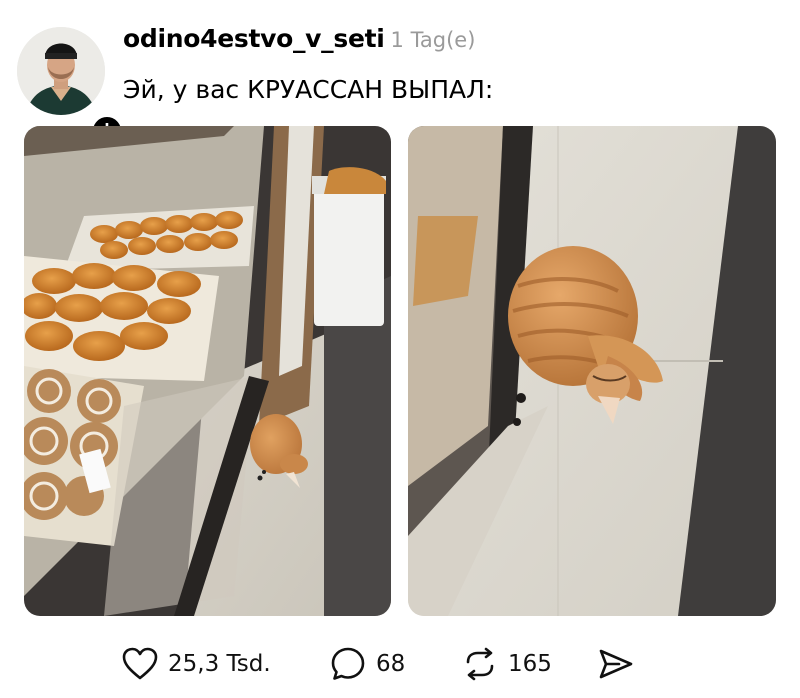 The width and height of the screenshot is (800, 698). I want to click on like-button: 25,3 Tsd., so click(196, 664).